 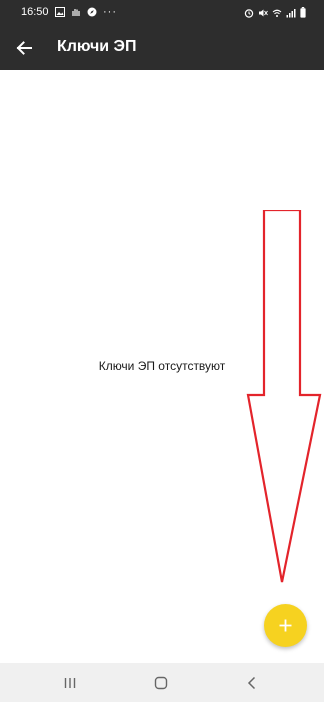 I want to click on plus-icon, so click(x=285, y=625).